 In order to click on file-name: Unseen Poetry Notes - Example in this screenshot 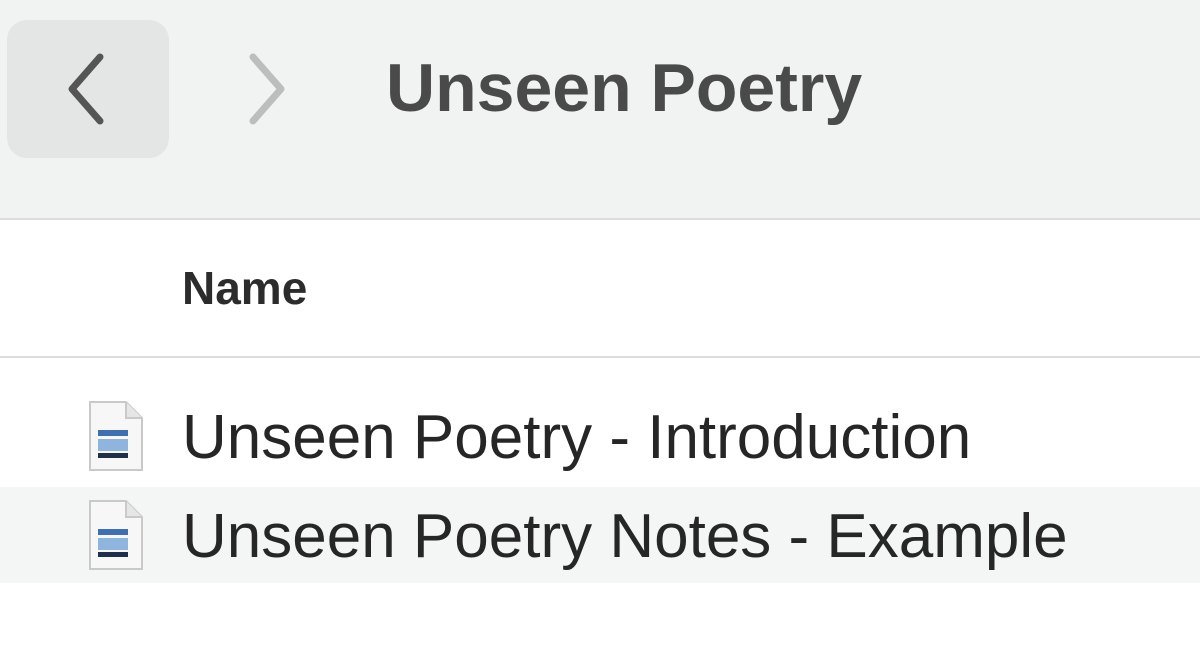, I will do `click(625, 536)`.